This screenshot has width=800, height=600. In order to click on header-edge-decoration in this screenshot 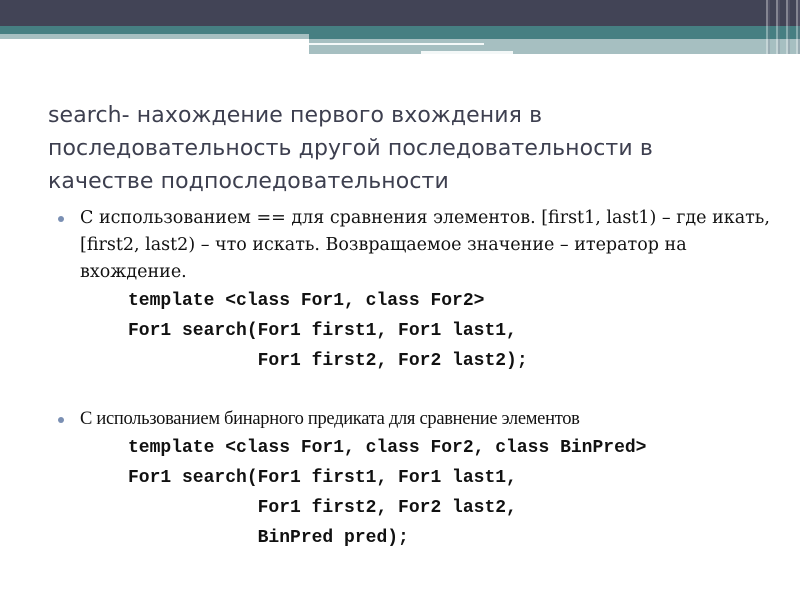, I will do `click(780, 27)`.